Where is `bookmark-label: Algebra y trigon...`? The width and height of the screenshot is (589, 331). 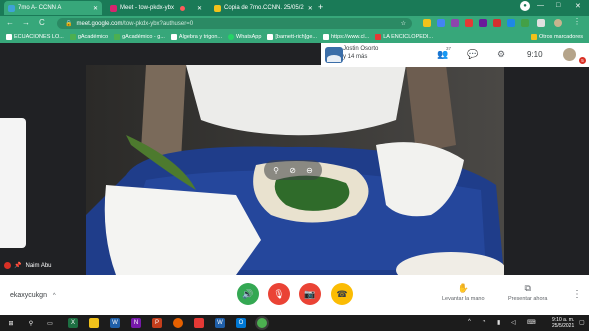
bookmark-label: Algebra y trigon... is located at coordinates (200, 36).